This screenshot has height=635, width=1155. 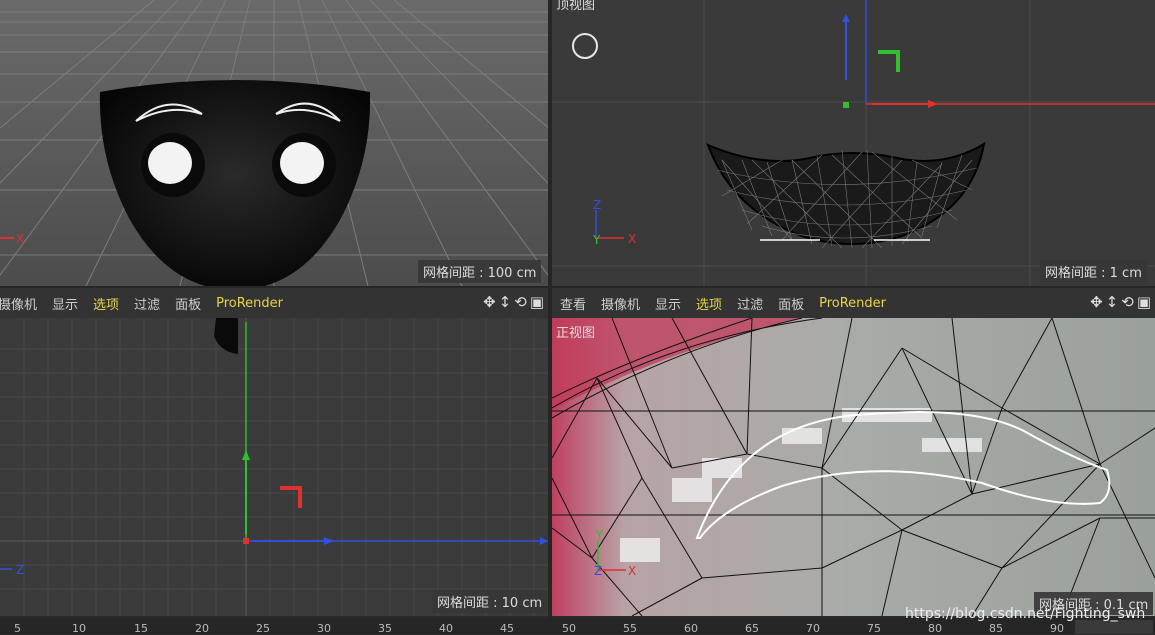 What do you see at coordinates (507, 628) in the screenshot?
I see `timeline-tick: 45` at bounding box center [507, 628].